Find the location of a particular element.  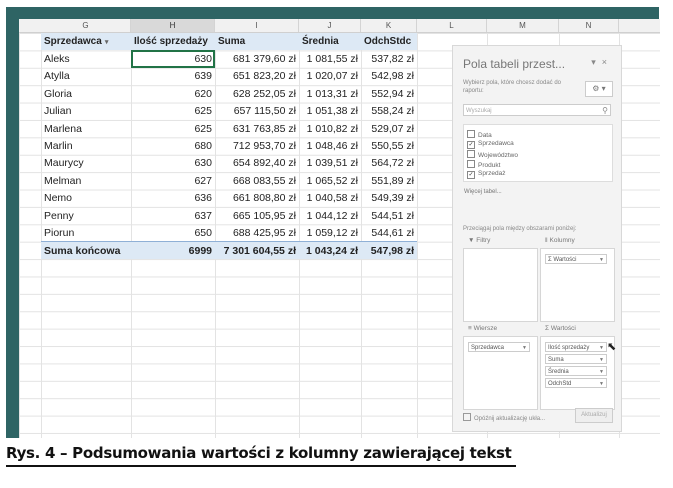

field-sprzedaz: ✓ Sprzedaż is located at coordinates (486, 174).